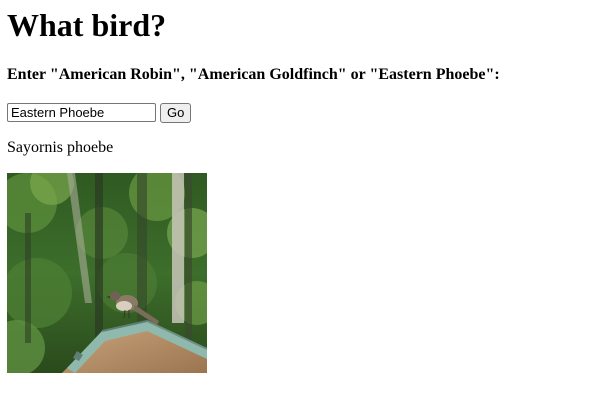  What do you see at coordinates (176, 112) in the screenshot?
I see `go-button: Go` at bounding box center [176, 112].